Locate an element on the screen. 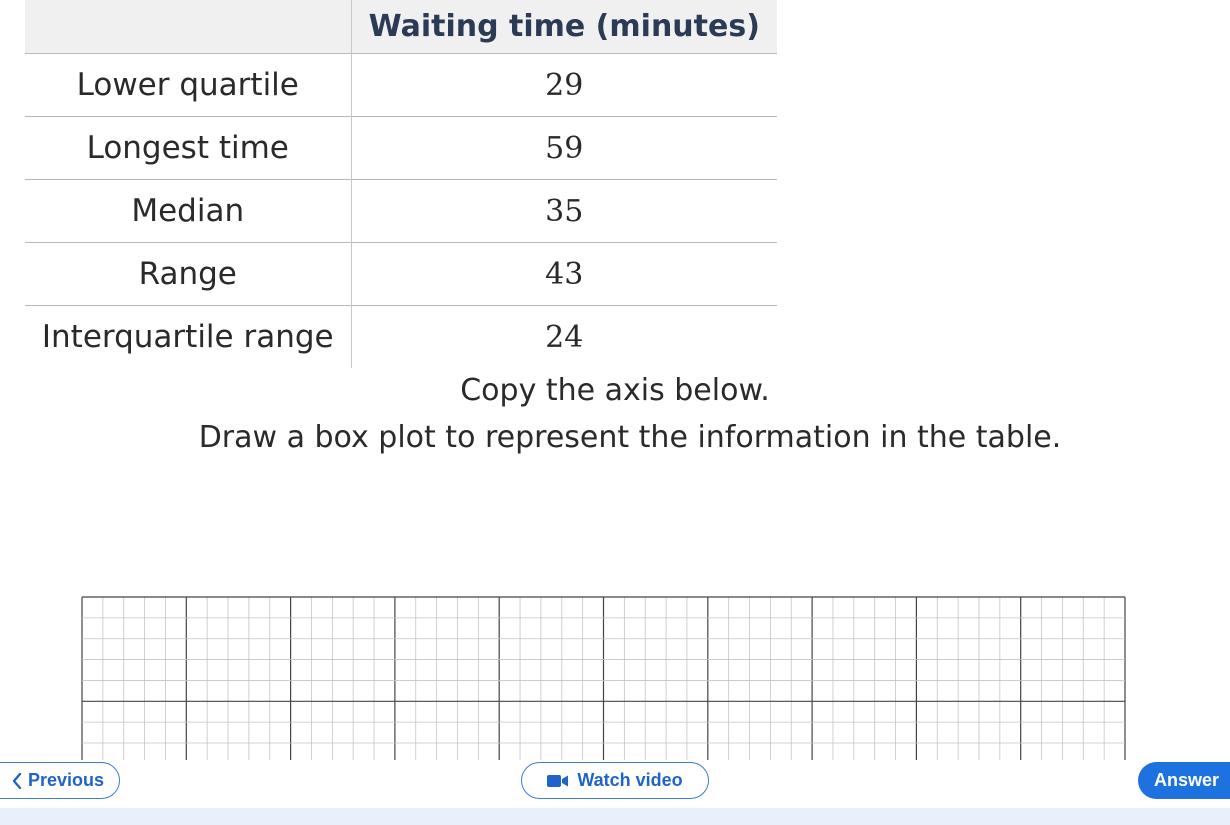 The image size is (1230, 825). answer-button: Answer is located at coordinates (1184, 780).